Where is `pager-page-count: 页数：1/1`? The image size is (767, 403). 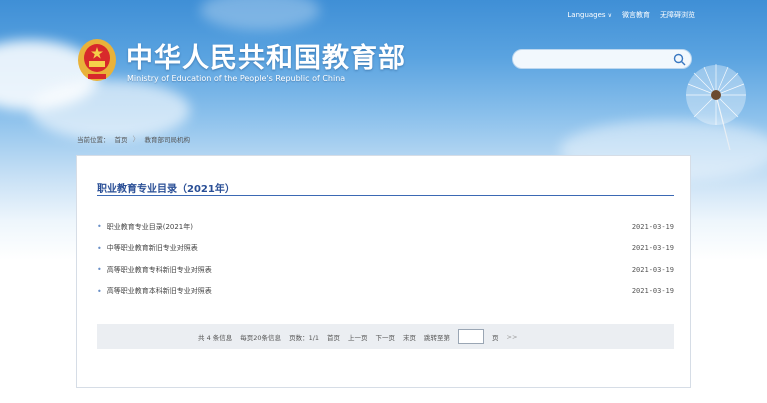 pager-page-count: 页数：1/1 is located at coordinates (304, 337).